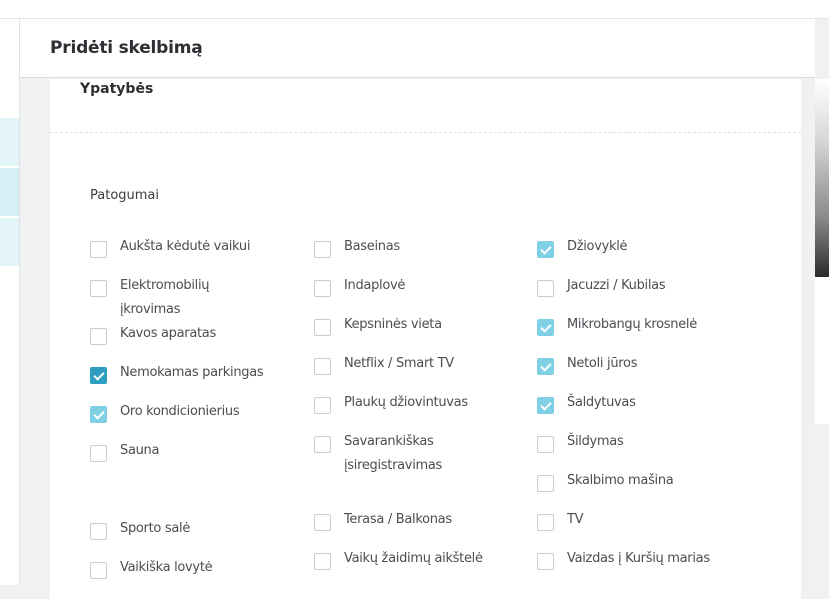 The width and height of the screenshot is (829, 599). What do you see at coordinates (822, 178) in the screenshot?
I see `background-image` at bounding box center [822, 178].